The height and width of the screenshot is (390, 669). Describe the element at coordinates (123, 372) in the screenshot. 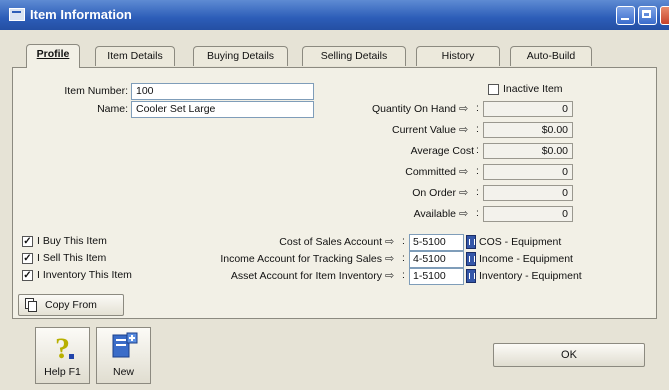

I see `new-label: New` at that location.